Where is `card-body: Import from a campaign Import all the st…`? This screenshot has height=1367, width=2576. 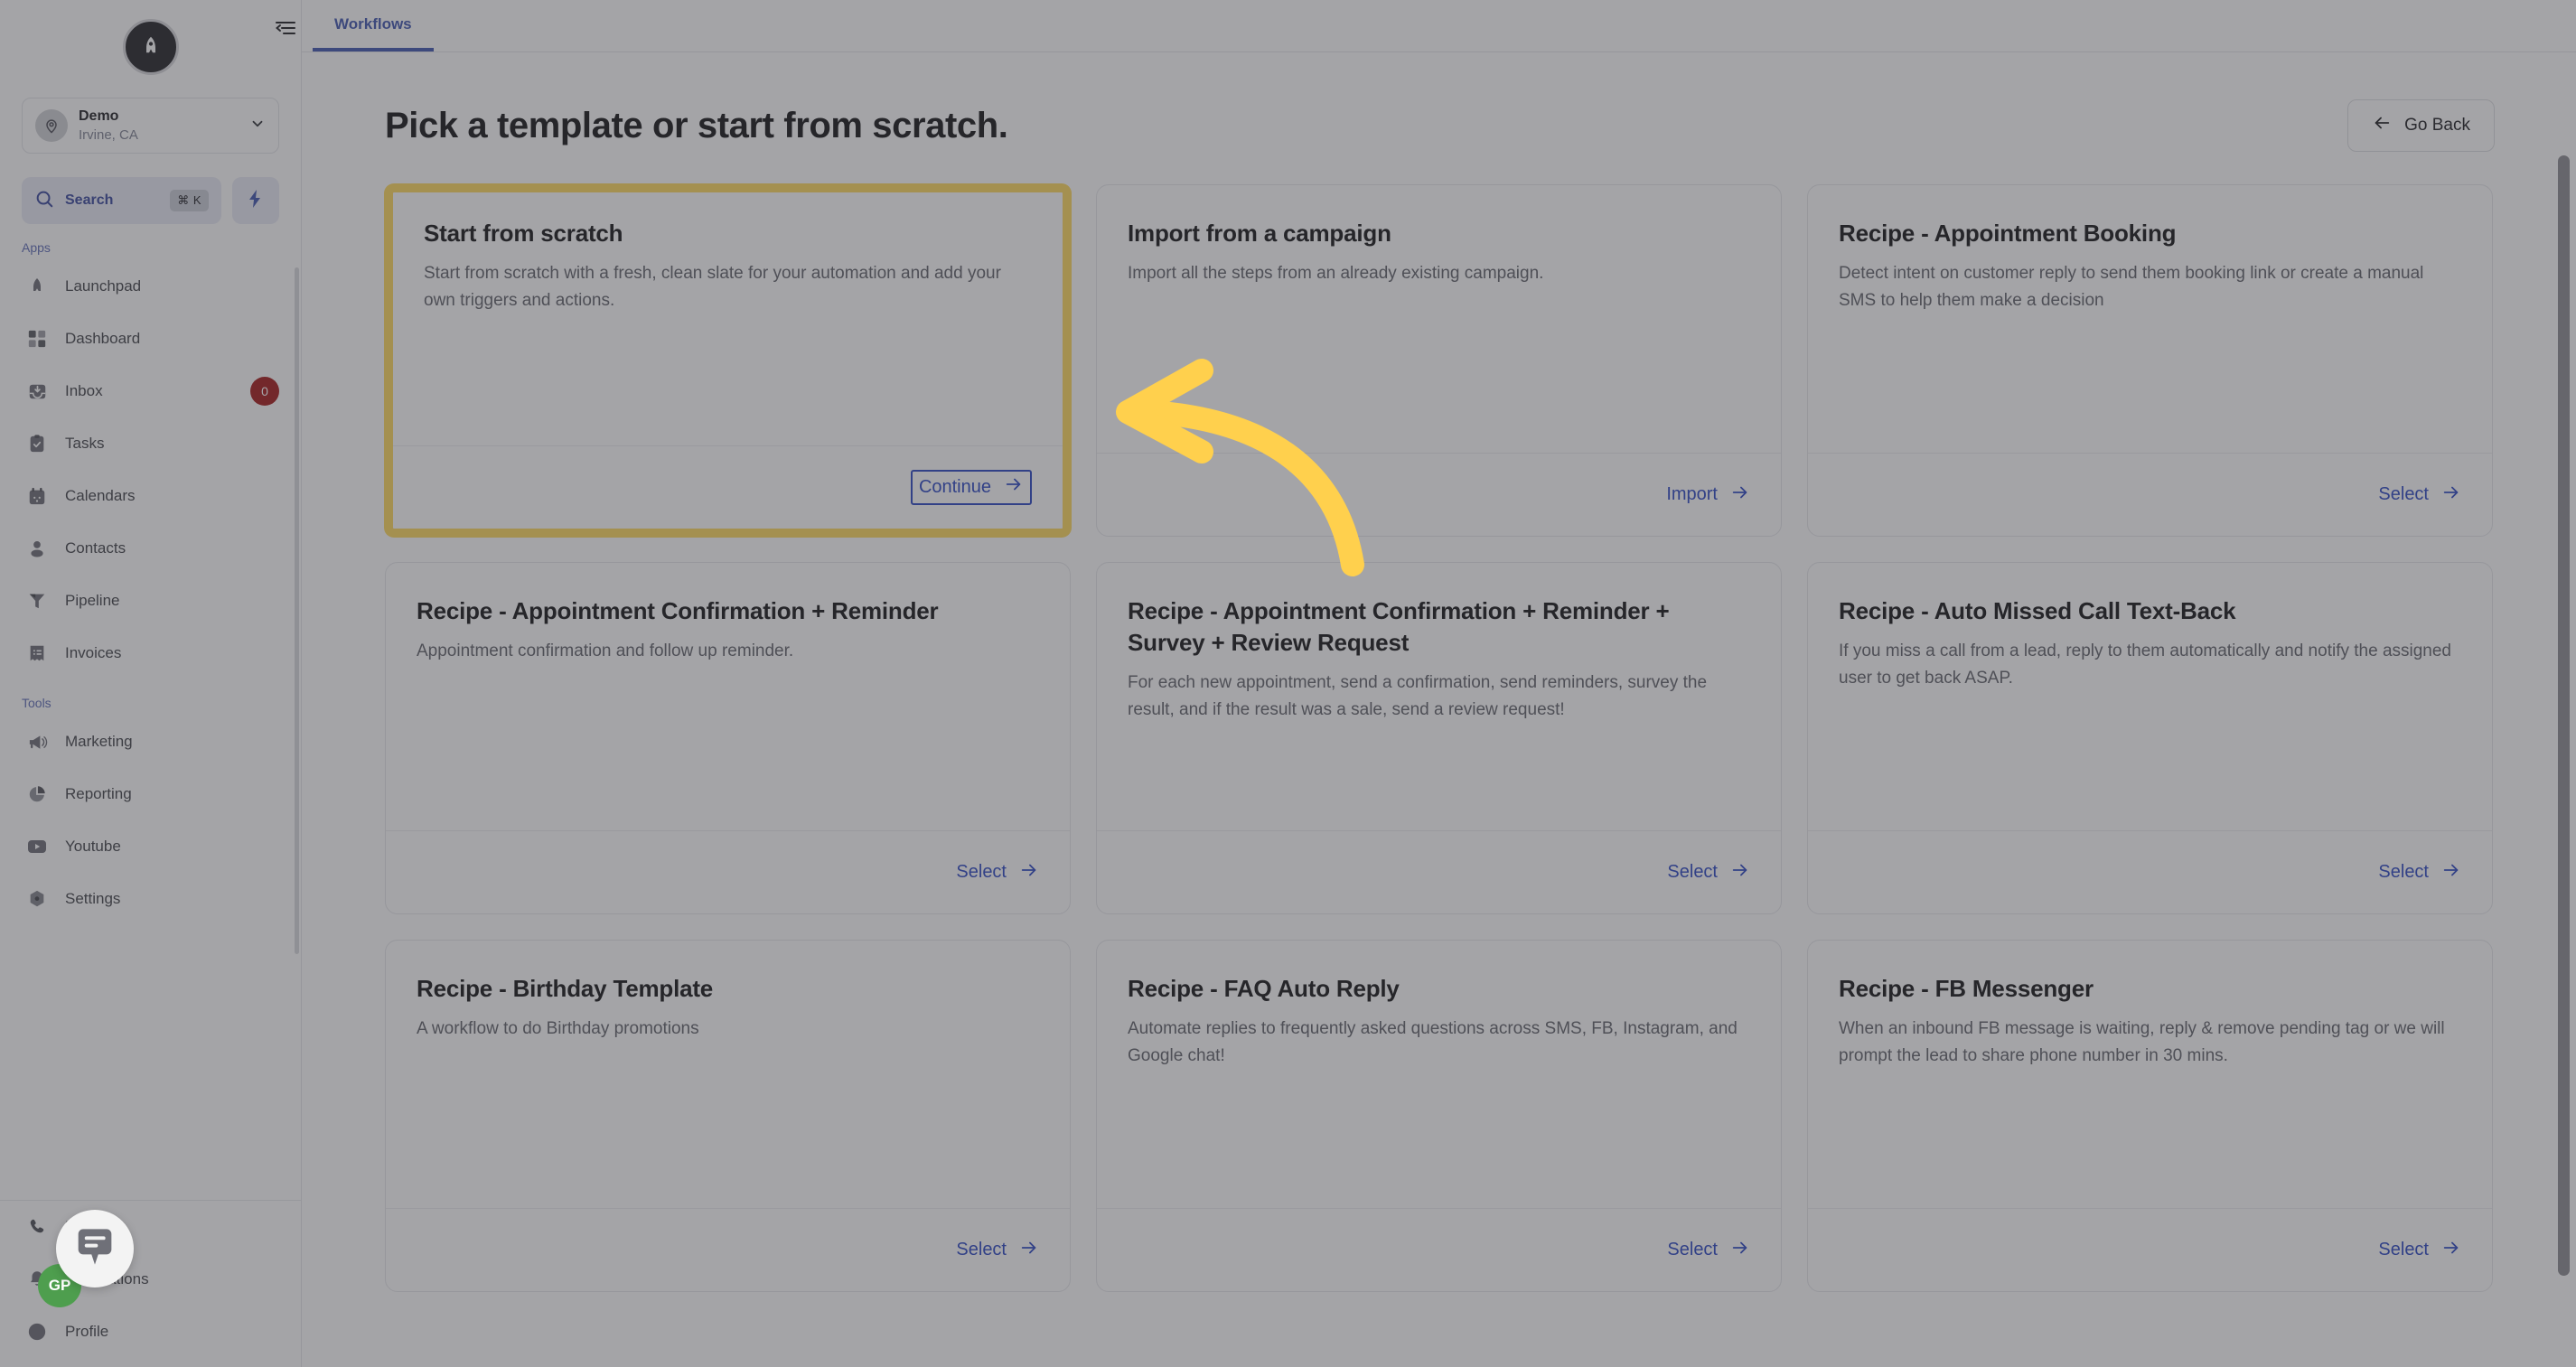 card-body: Import from a campaign Import all the st… is located at coordinates (1439, 319).